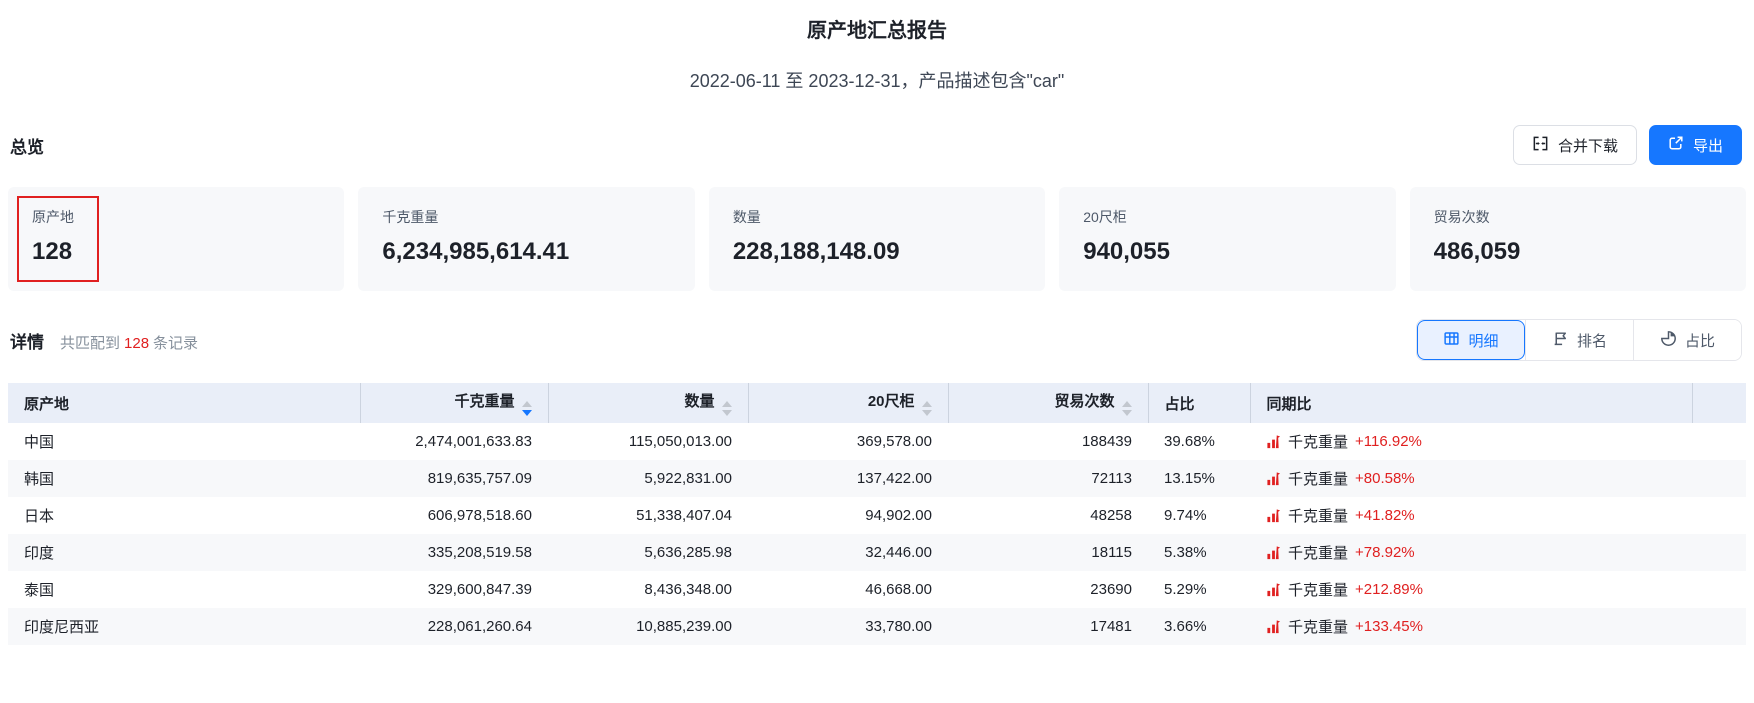  Describe the element at coordinates (484, 401) in the screenshot. I see `column-header-label: 千克重量` at that location.